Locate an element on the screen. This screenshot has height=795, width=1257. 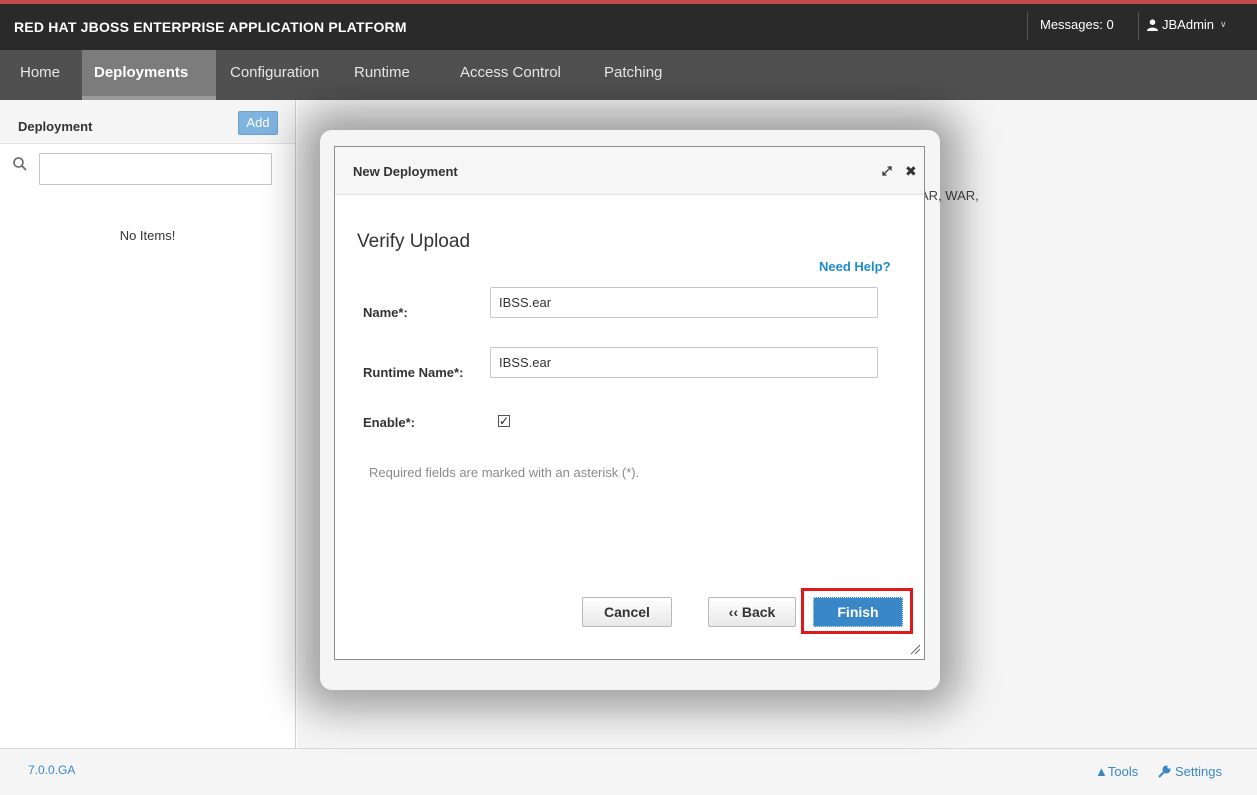
tools-link: ▲Tools is located at coordinates (1116, 771).